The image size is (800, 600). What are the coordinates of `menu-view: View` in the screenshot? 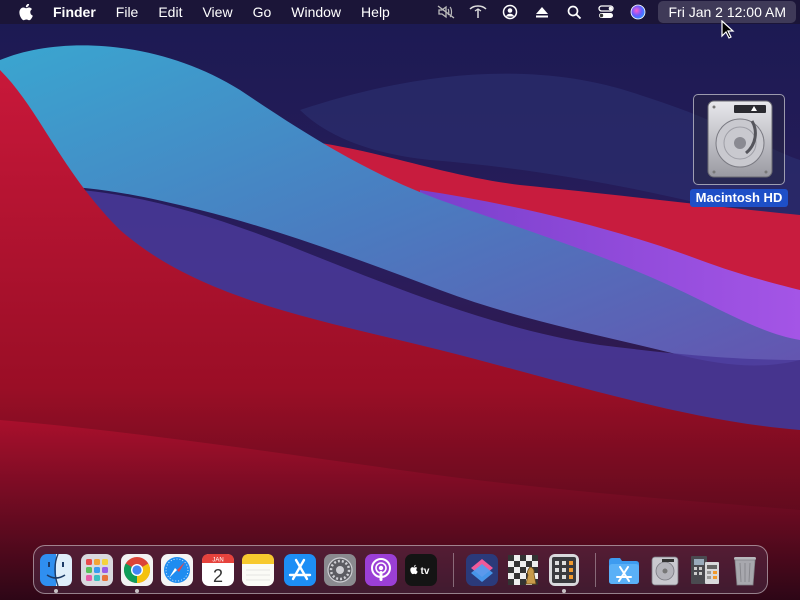 It's located at (217, 12).